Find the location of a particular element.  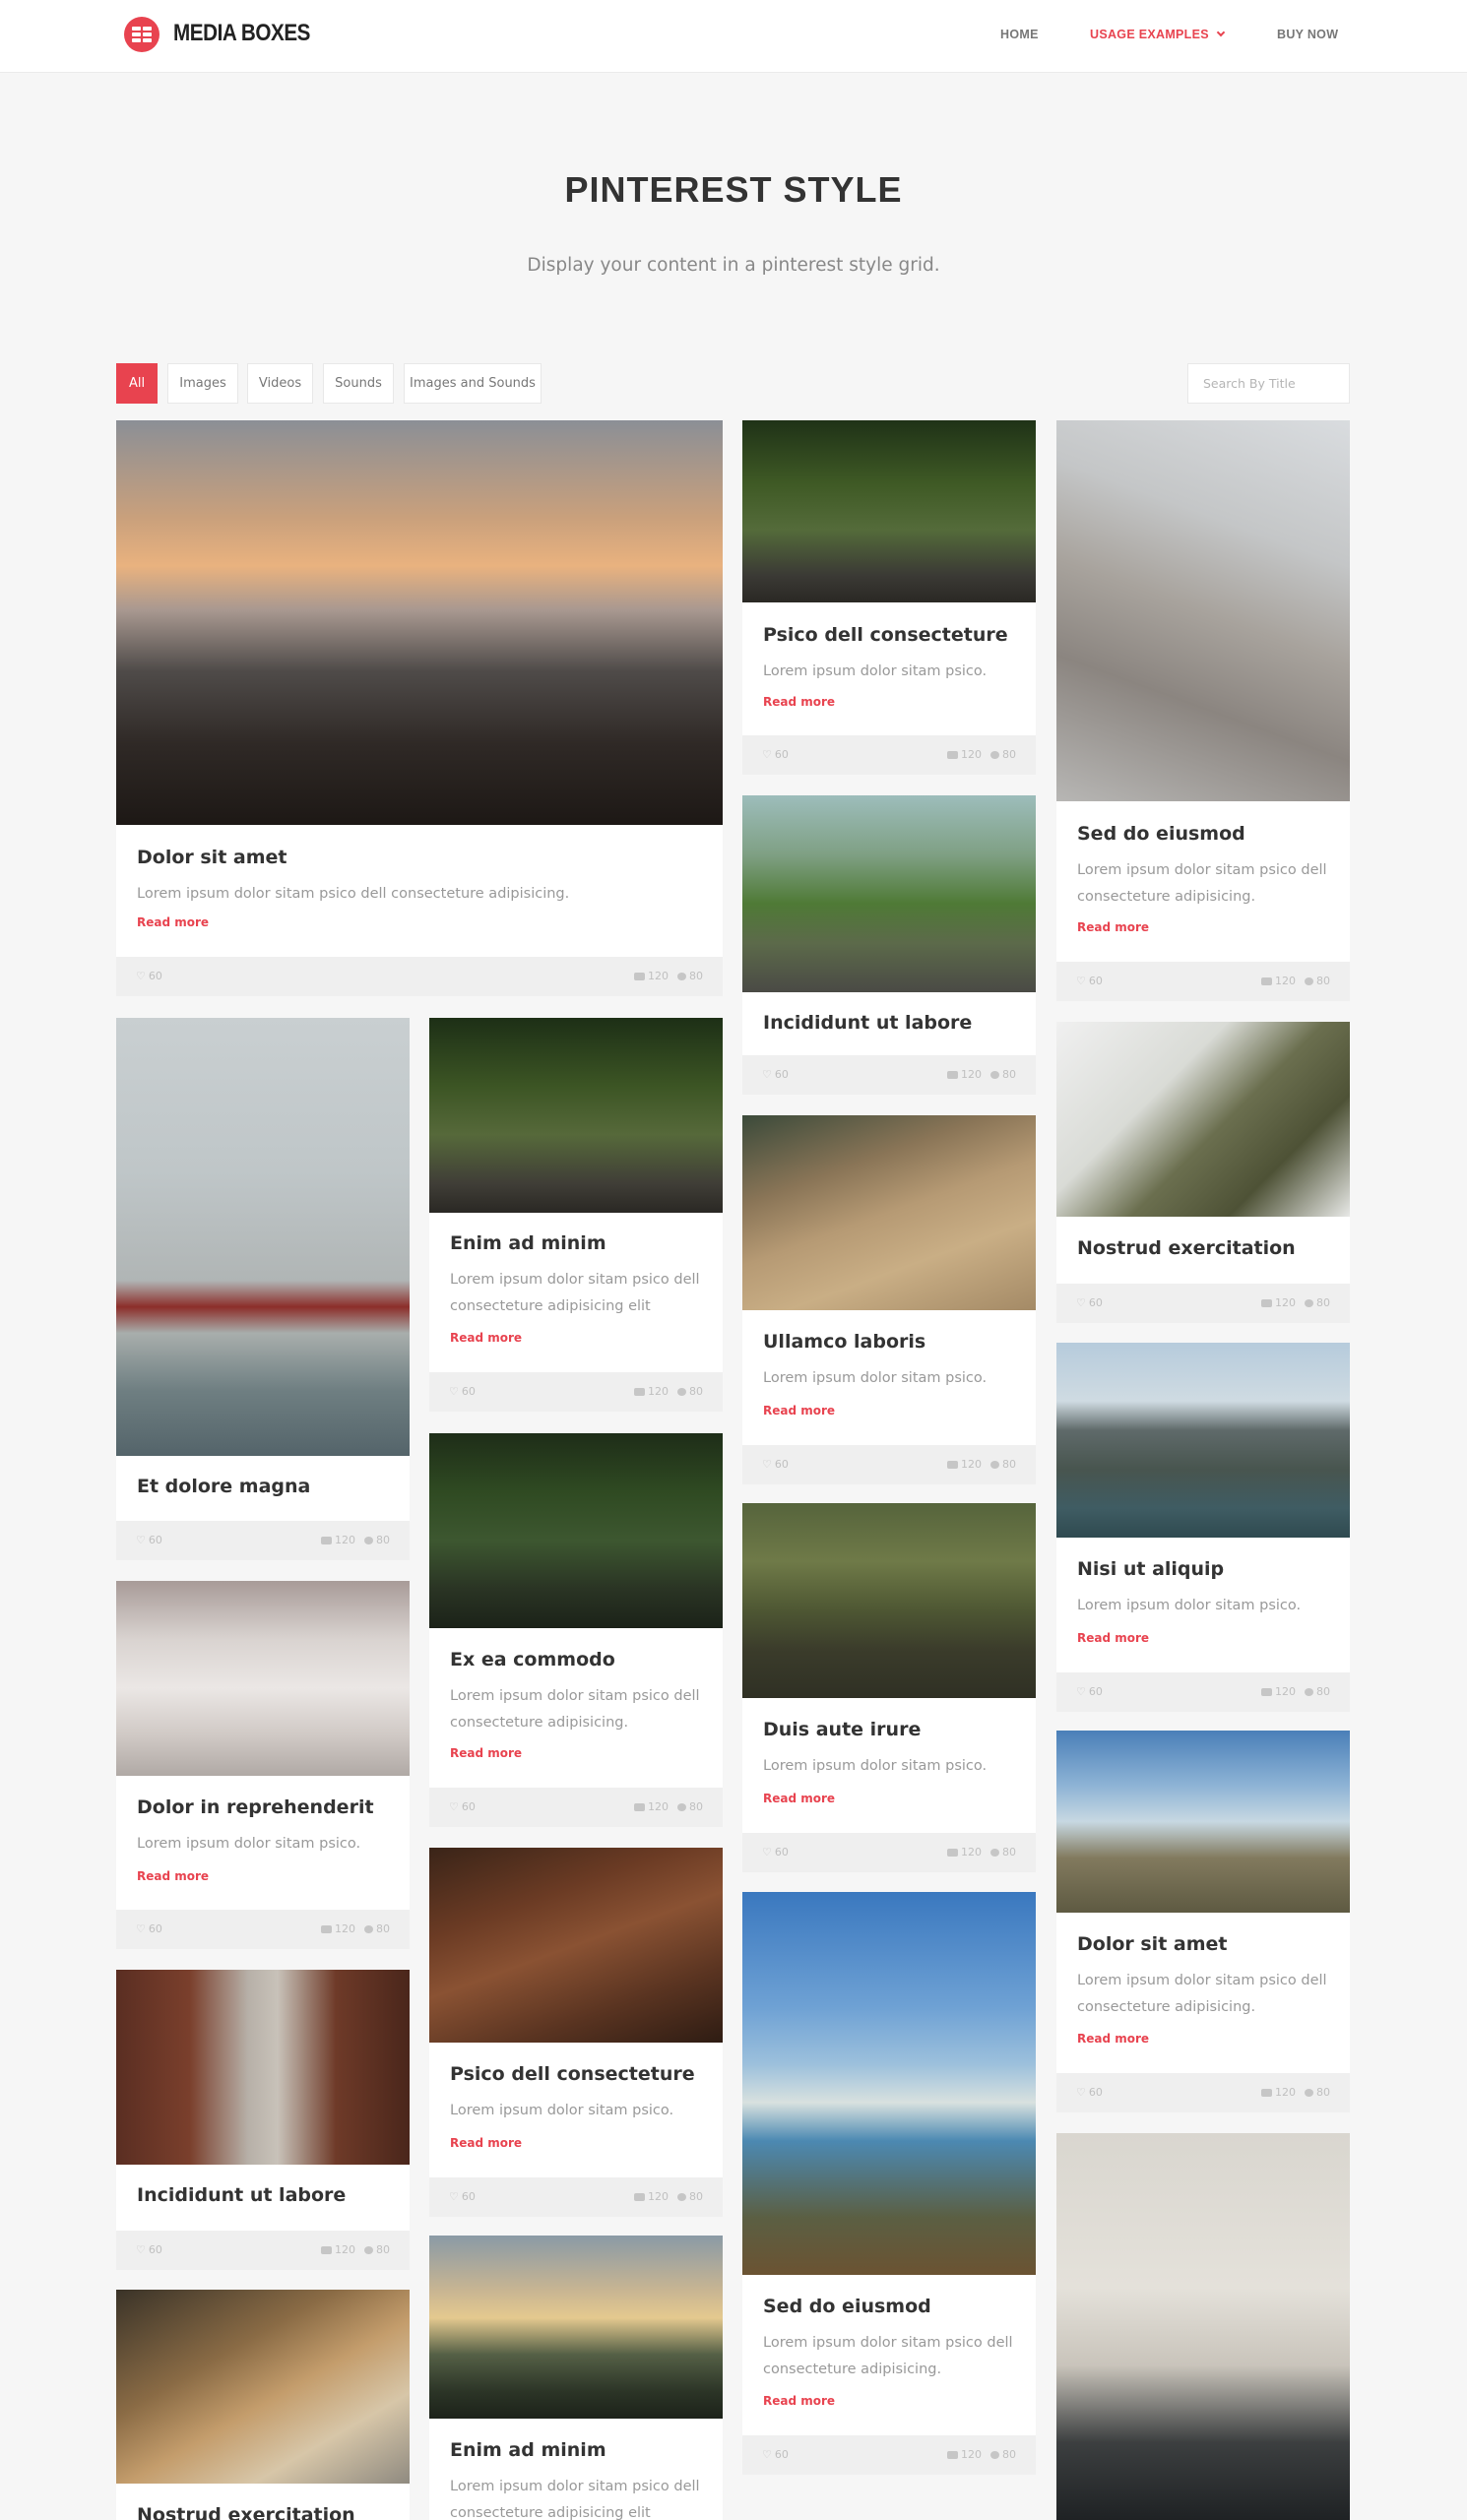

card-title: Dolor in reprehenderit is located at coordinates (255, 1807).